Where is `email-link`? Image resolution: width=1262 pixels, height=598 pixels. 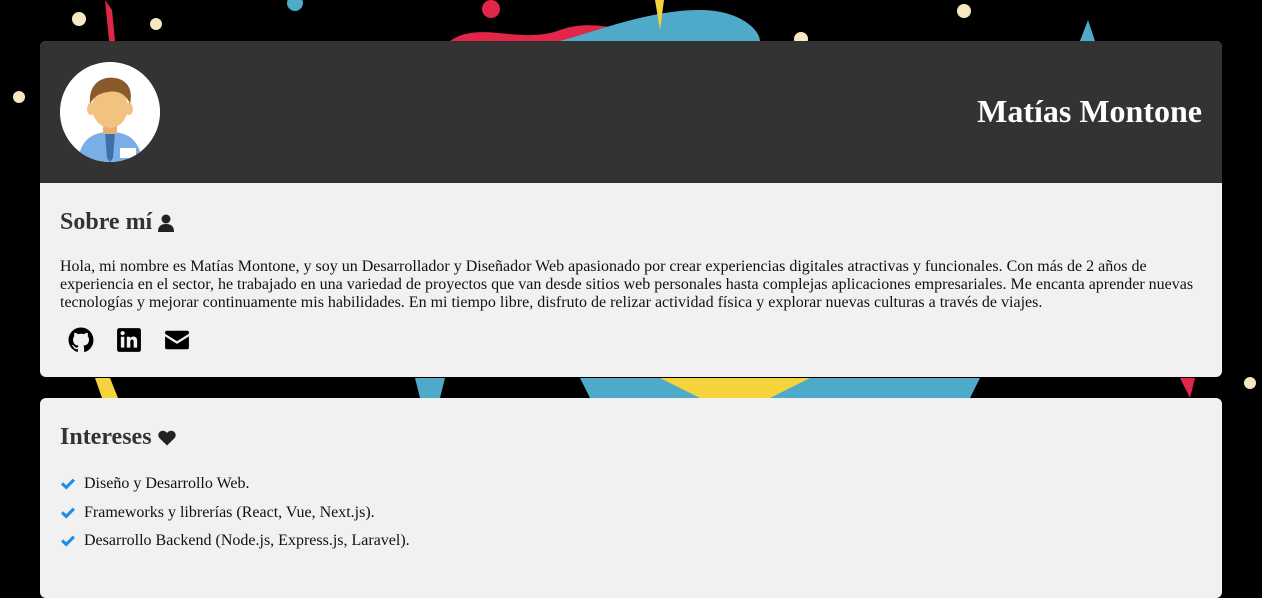
email-link is located at coordinates (177, 340).